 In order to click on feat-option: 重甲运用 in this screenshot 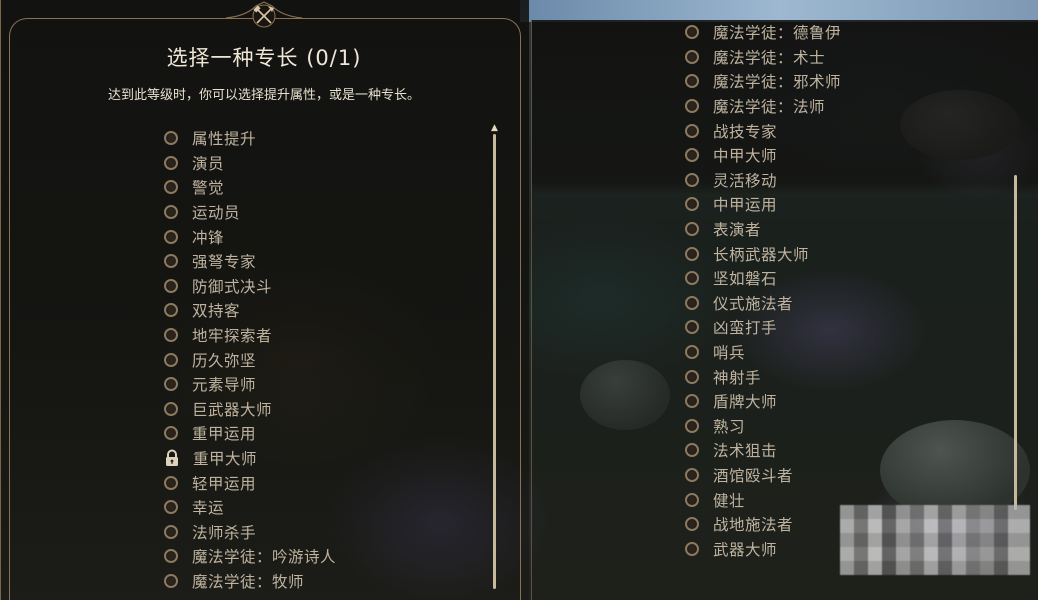, I will do `click(250, 433)`.